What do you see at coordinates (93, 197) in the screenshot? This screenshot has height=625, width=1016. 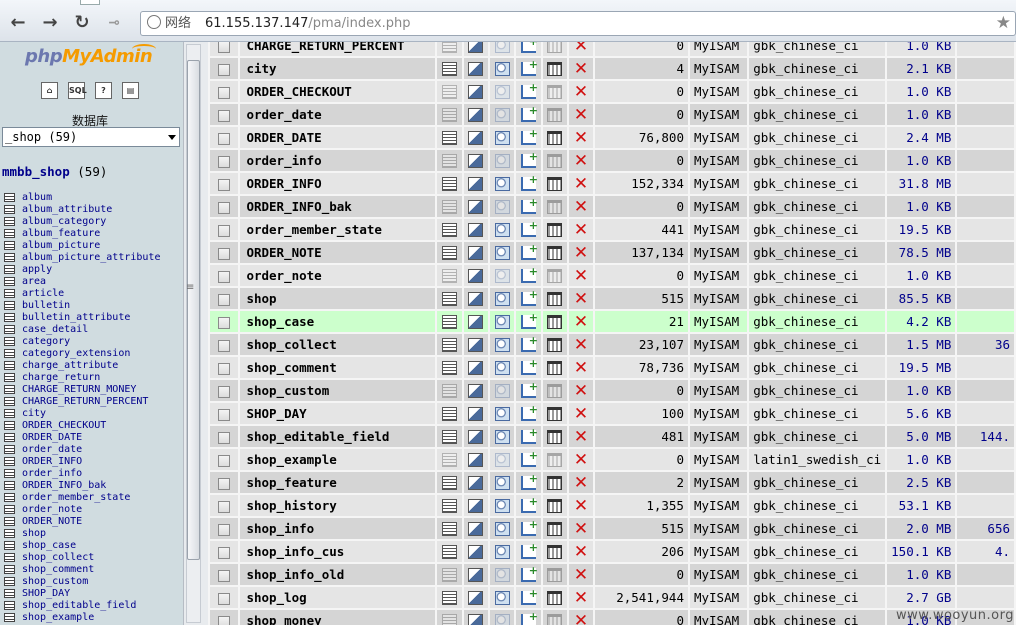 I see `sidebar-table-item: album` at bounding box center [93, 197].